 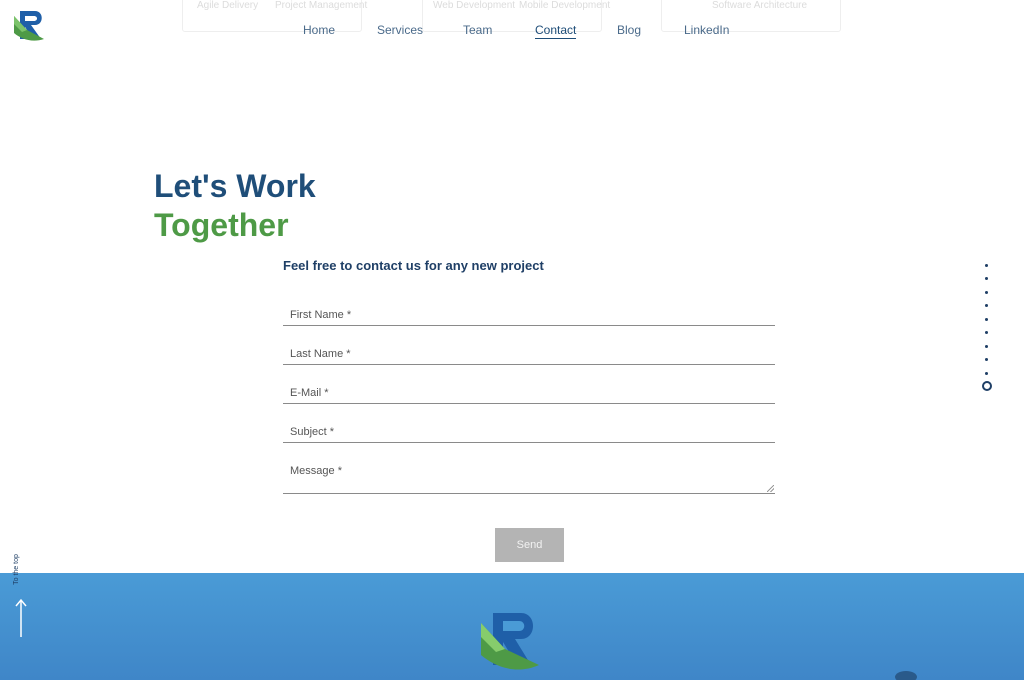 I want to click on nav-home: Home, so click(x=319, y=30).